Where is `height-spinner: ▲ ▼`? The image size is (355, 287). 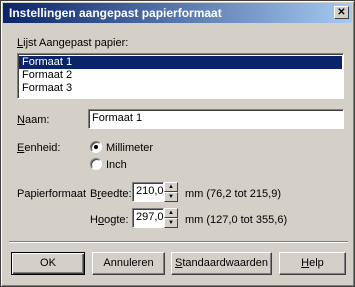
height-spinner: ▲ ▼ is located at coordinates (171, 218).